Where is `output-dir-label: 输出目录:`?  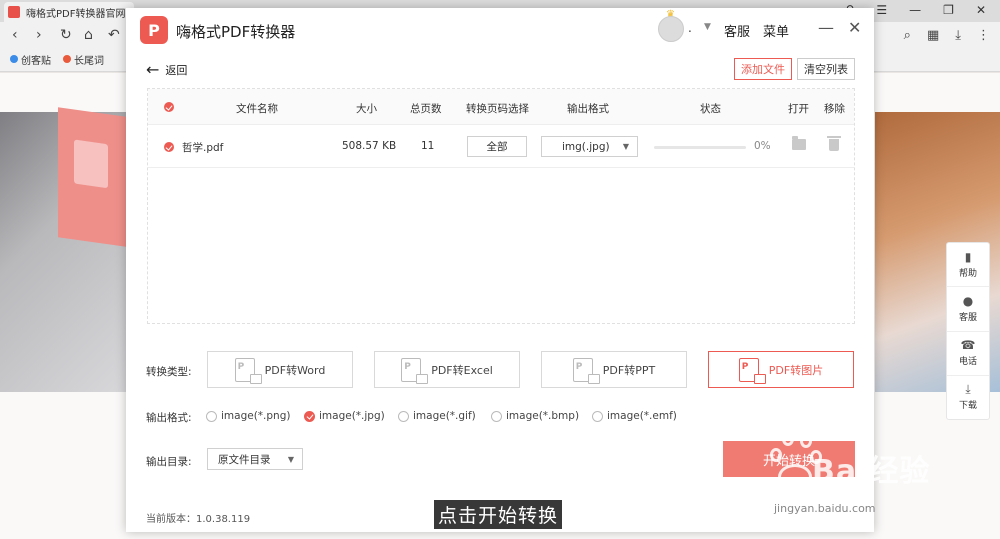 output-dir-label: 输出目录: is located at coordinates (169, 462).